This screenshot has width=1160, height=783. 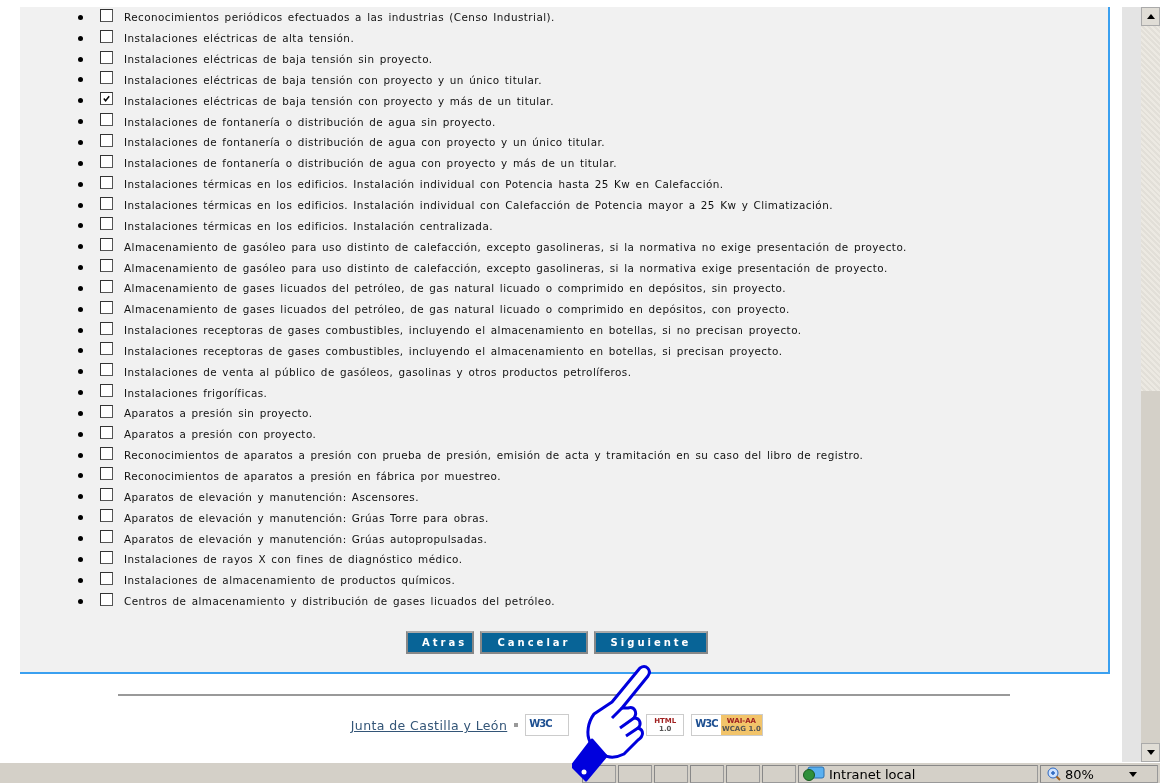 What do you see at coordinates (494, 455) in the screenshot?
I see `option-label: Reconocimientos de aparatos a presión con prueba de presión, emisión de acta y tramitación en su caso del libro de registro.` at bounding box center [494, 455].